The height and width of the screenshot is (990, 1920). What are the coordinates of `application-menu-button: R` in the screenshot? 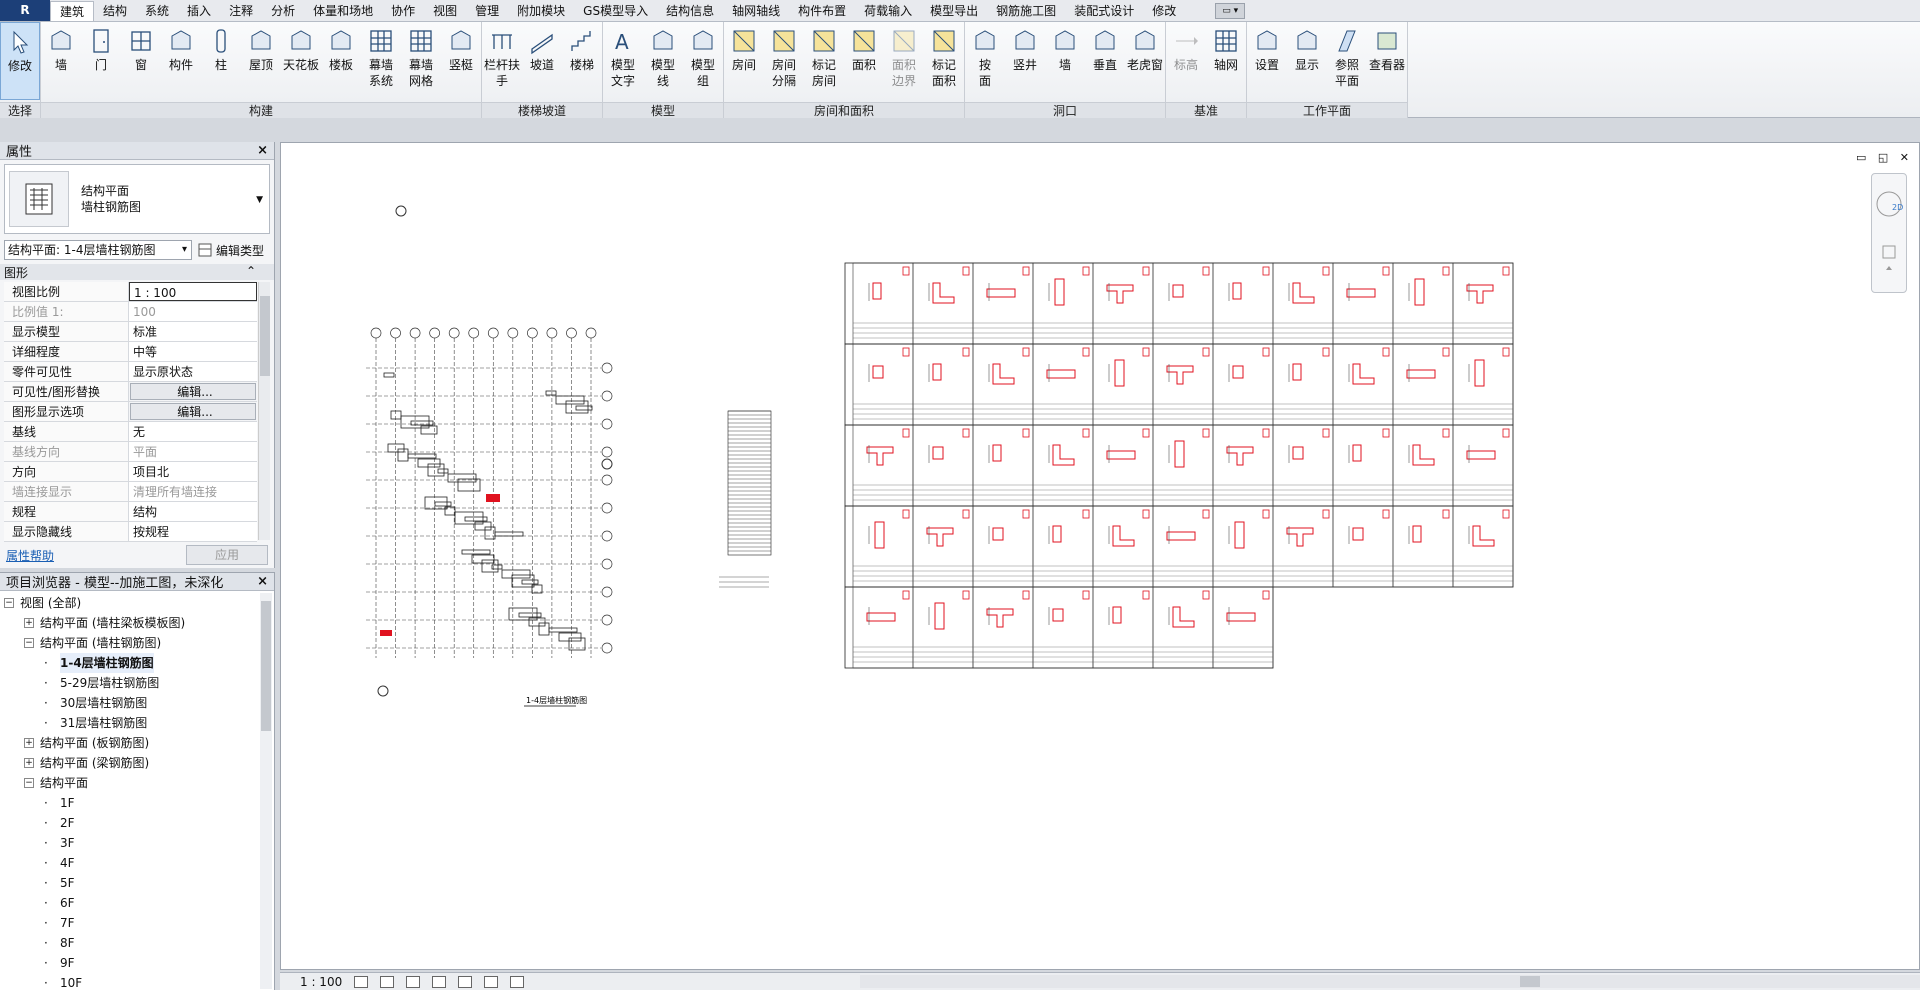 It's located at (25, 10).